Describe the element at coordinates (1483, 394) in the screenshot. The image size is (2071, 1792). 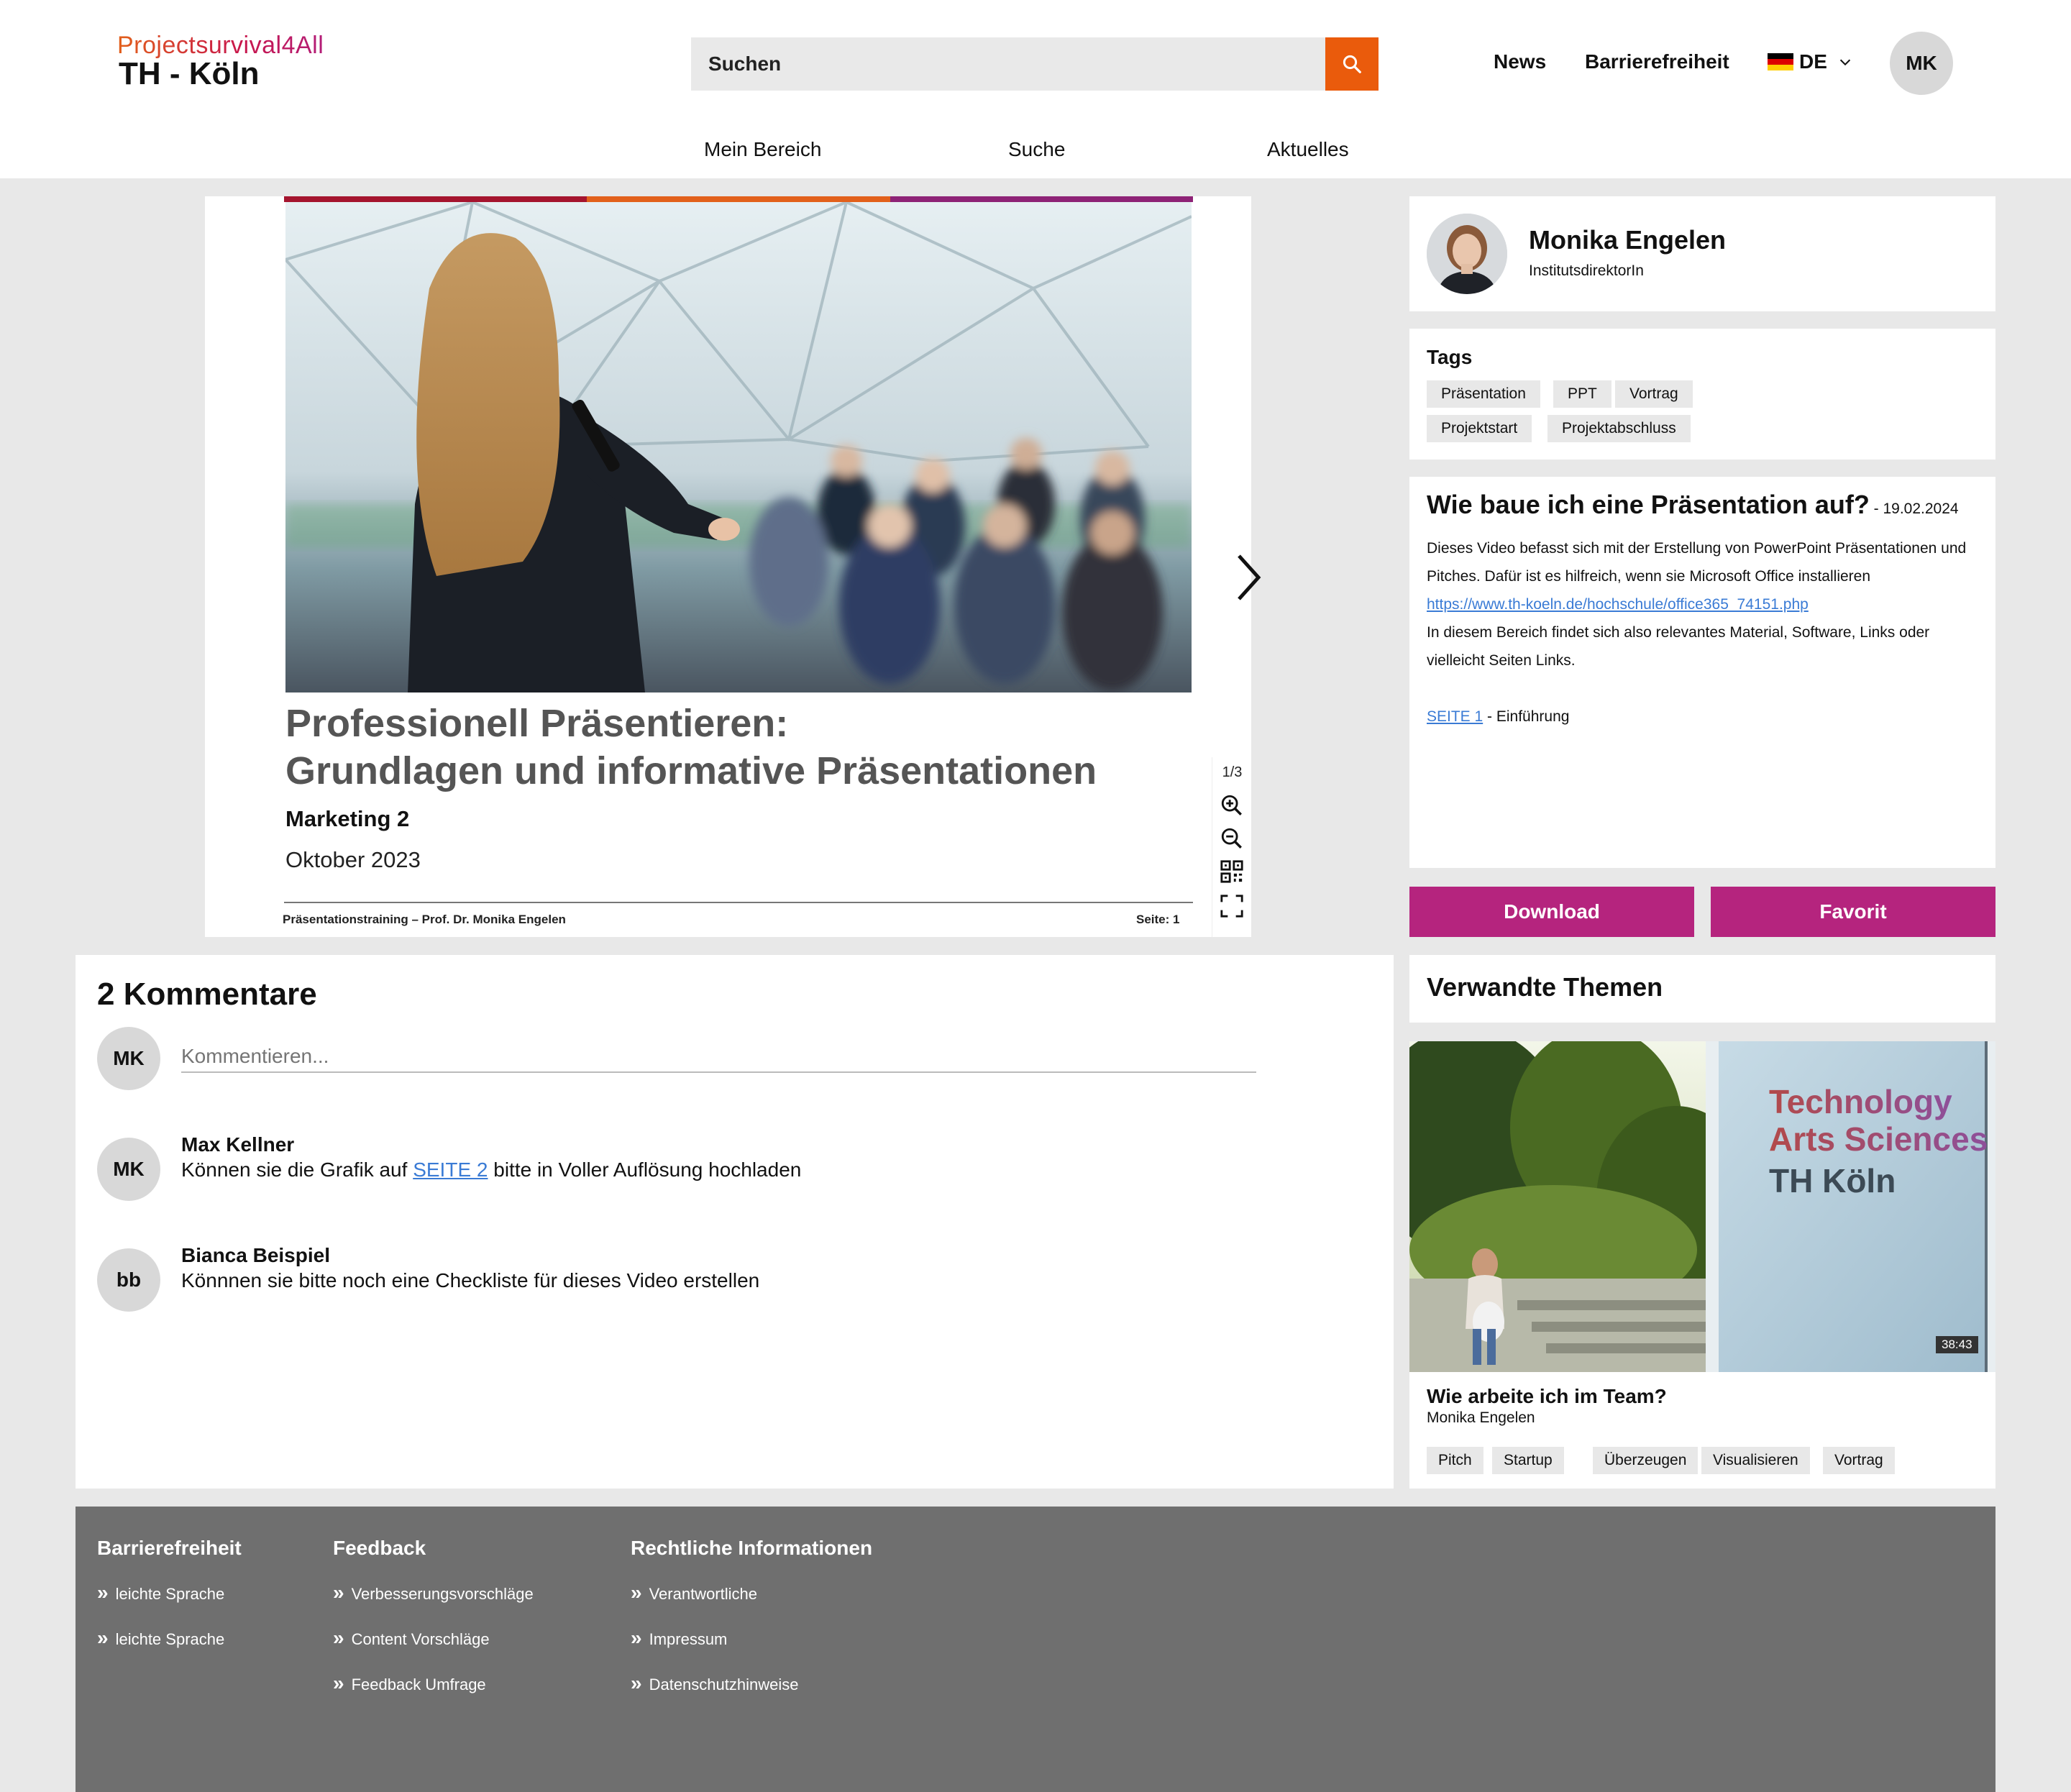
I see `tag-chip: Präsentation` at that location.